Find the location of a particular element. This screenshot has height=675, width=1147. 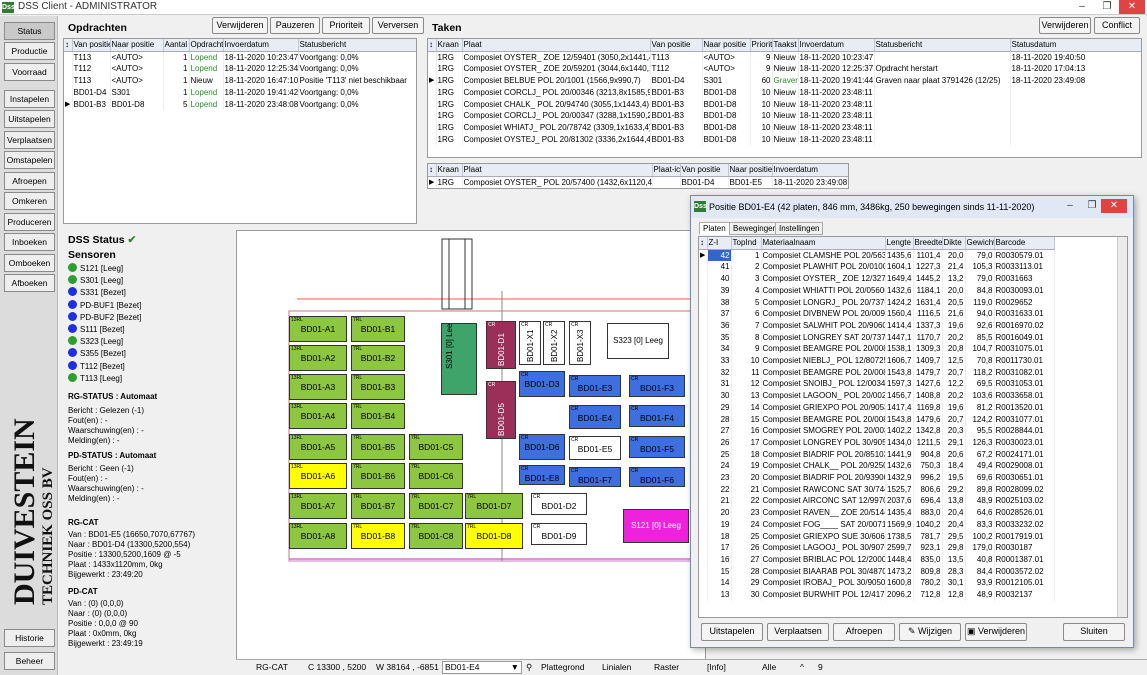

plates-col-lengte: Lengte is located at coordinates (899, 243).